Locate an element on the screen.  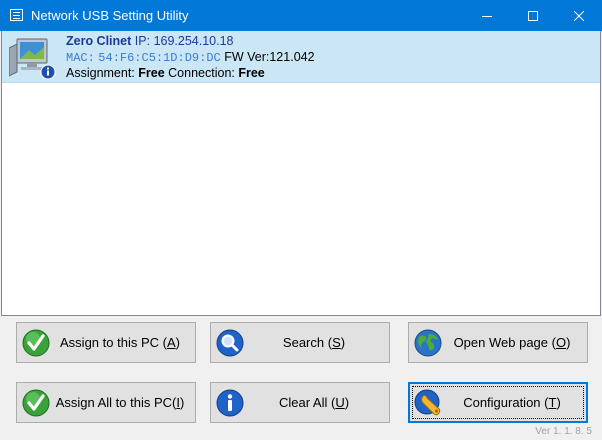
assign-all-to-pc-button: Assign All to this PC(I) is located at coordinates (106, 402).